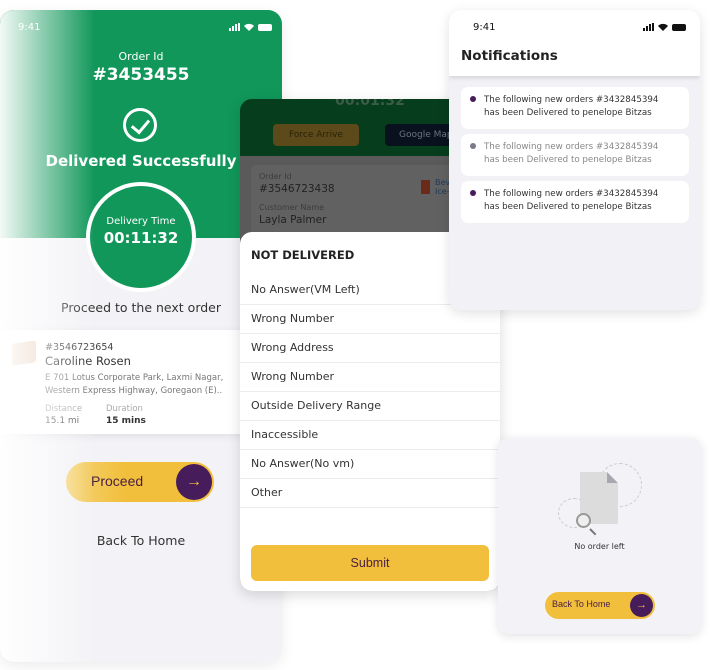  I want to click on reason-option: No Answer(No vm), so click(370, 464).